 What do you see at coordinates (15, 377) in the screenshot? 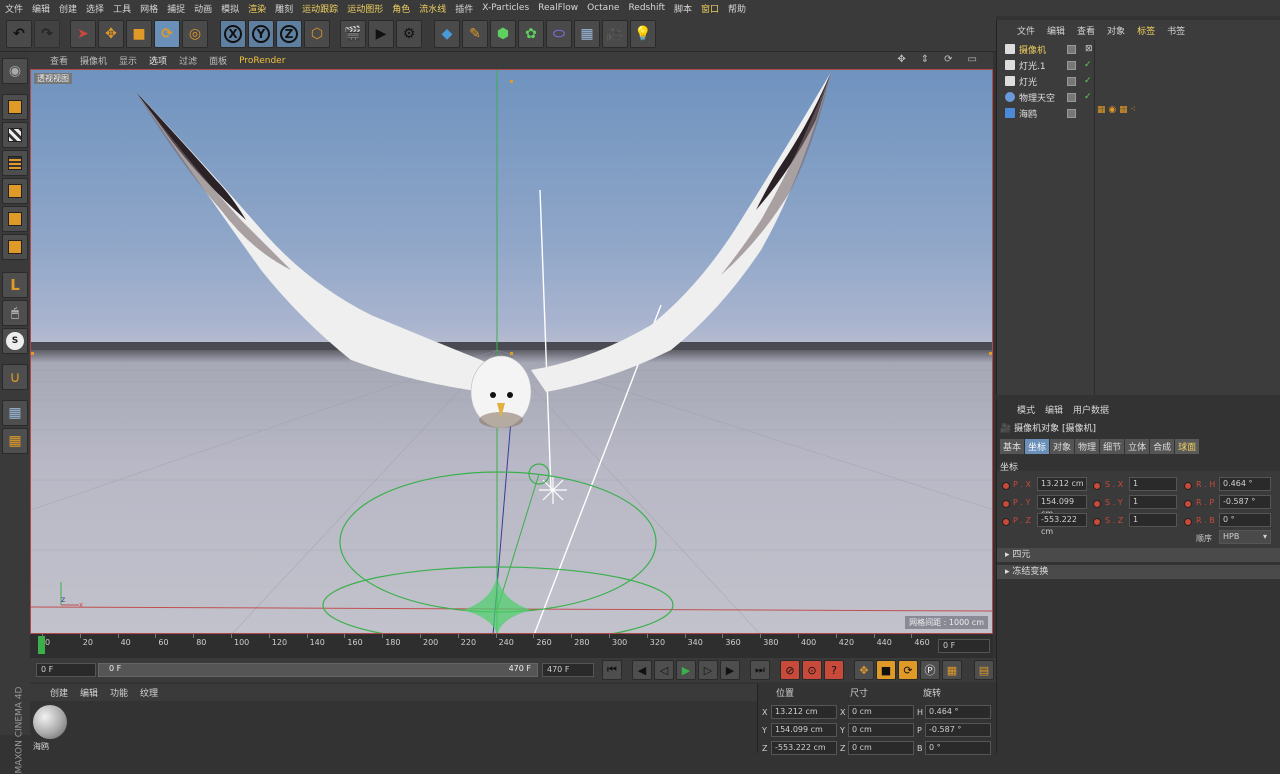
I see `magnet-button: ∪` at bounding box center [15, 377].